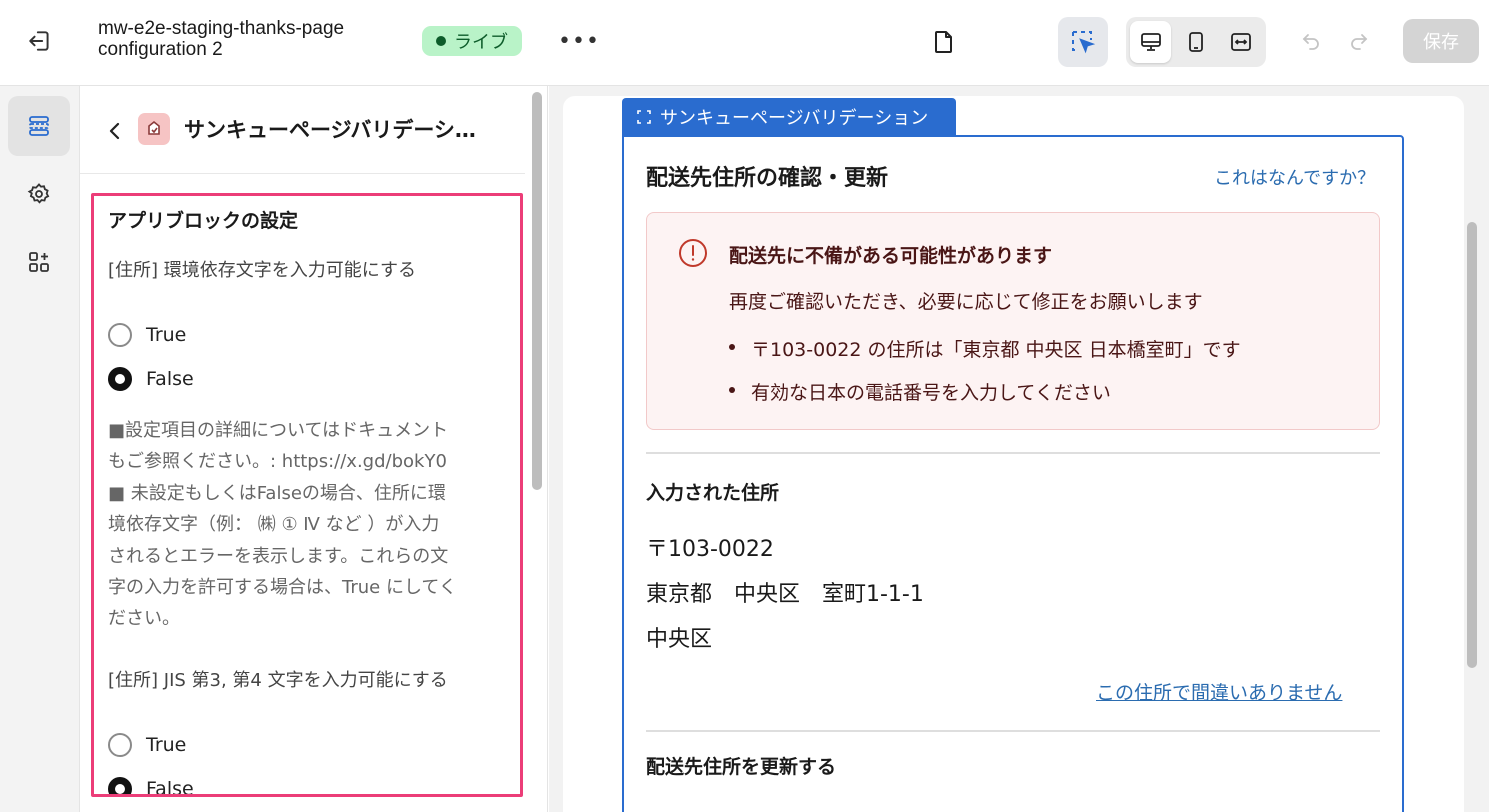 The image size is (1489, 812). I want to click on alert-subtitle: 再度ご確認いただき、必要に応じて修正をお願いします, so click(966, 302).